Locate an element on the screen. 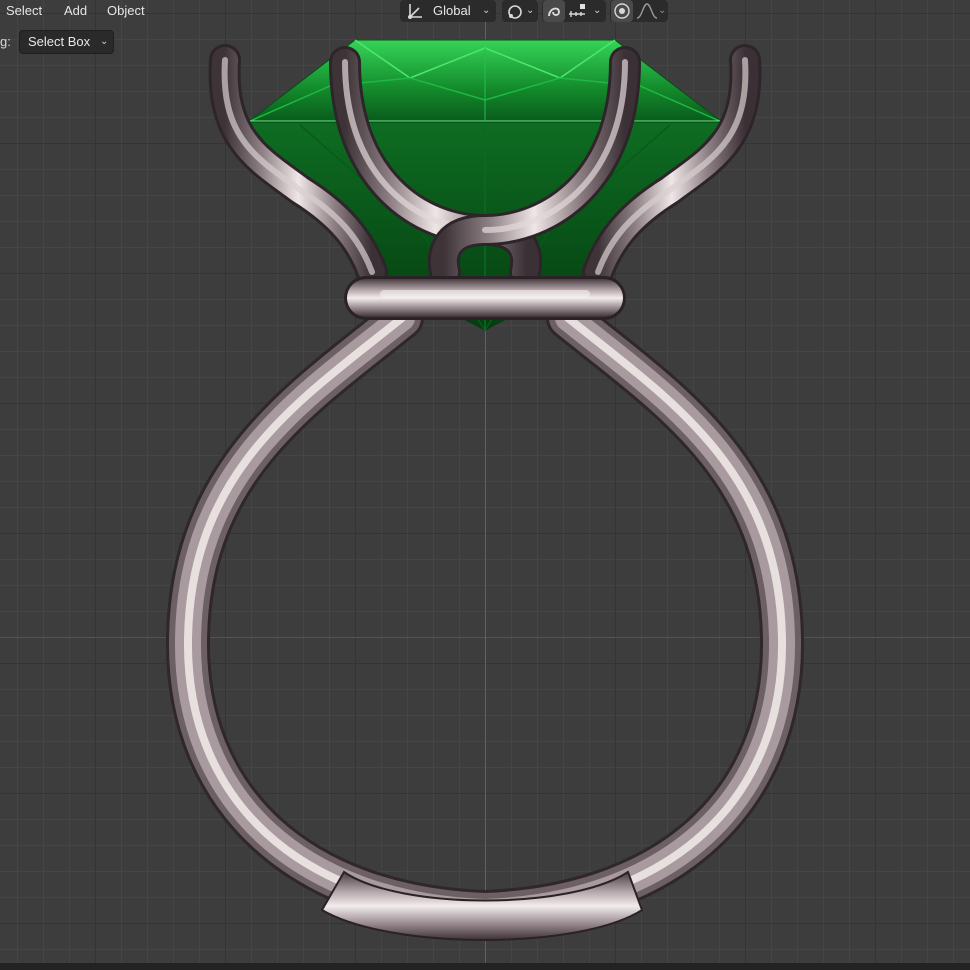 This screenshot has height=970, width=970. select-box-label: Select Box is located at coordinates (59, 41).